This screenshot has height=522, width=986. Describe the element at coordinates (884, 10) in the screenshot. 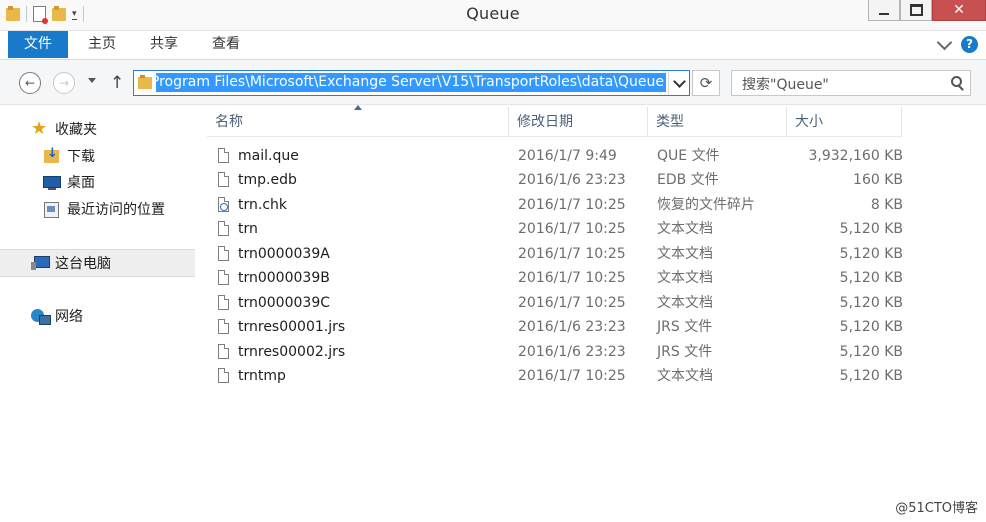

I see `minimize-button` at that location.